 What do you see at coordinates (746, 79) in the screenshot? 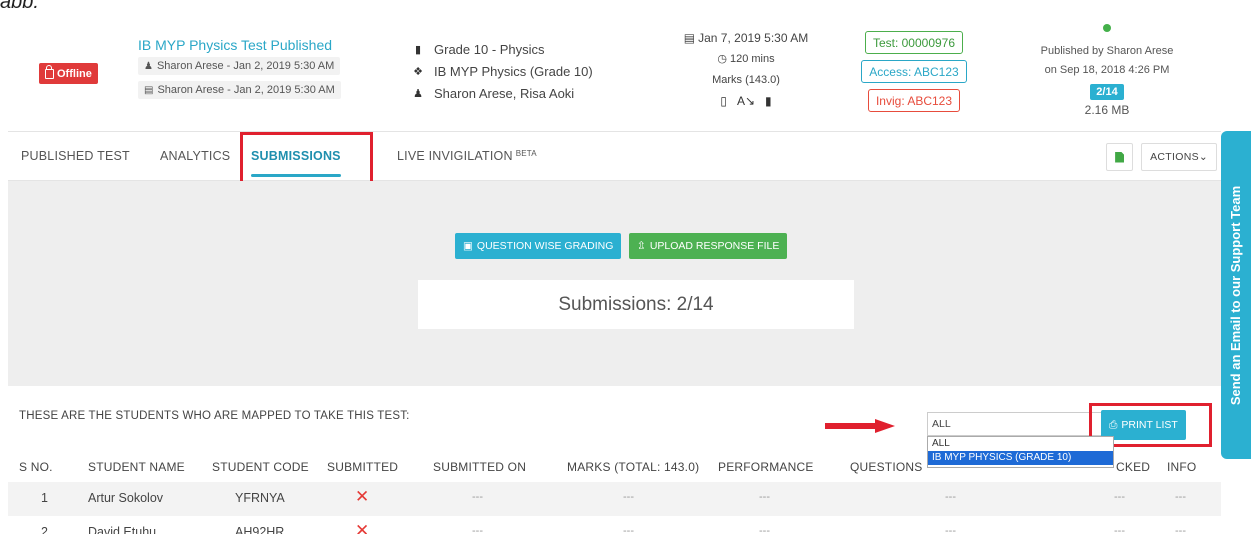
I see `marks-row: Marks (143.0)` at bounding box center [746, 79].